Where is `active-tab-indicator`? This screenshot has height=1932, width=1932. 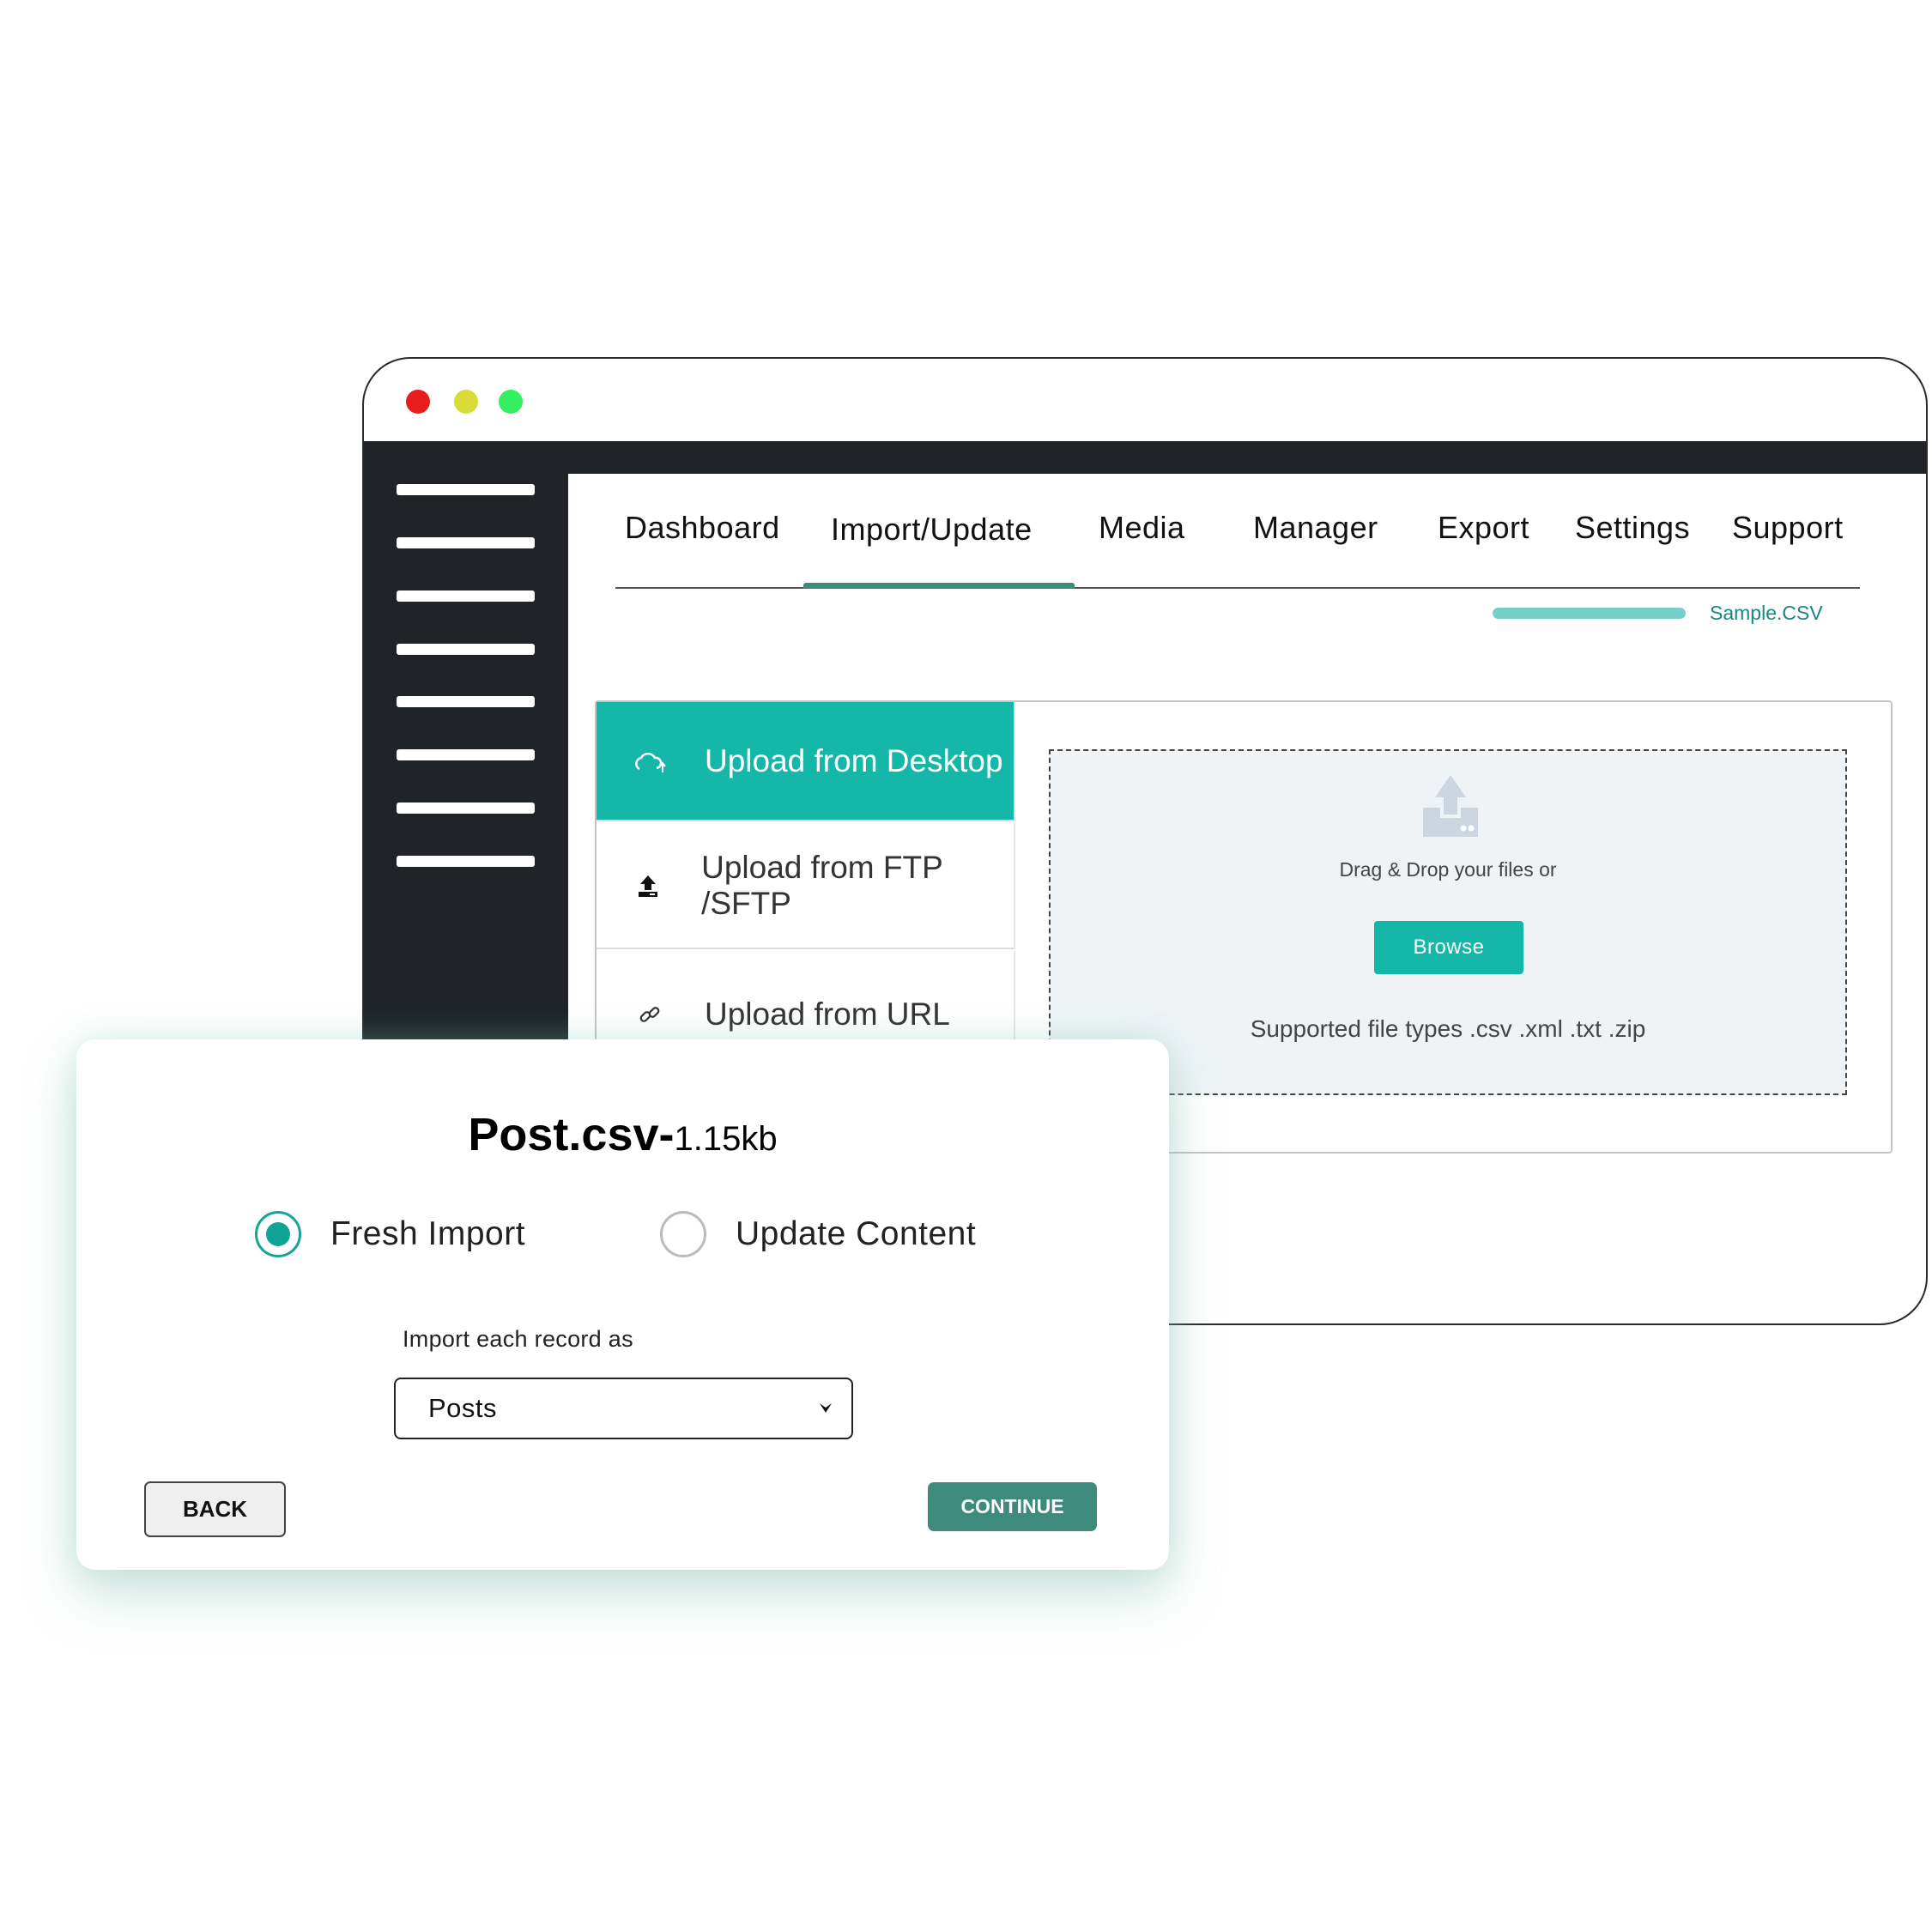 active-tab-indicator is located at coordinates (939, 586).